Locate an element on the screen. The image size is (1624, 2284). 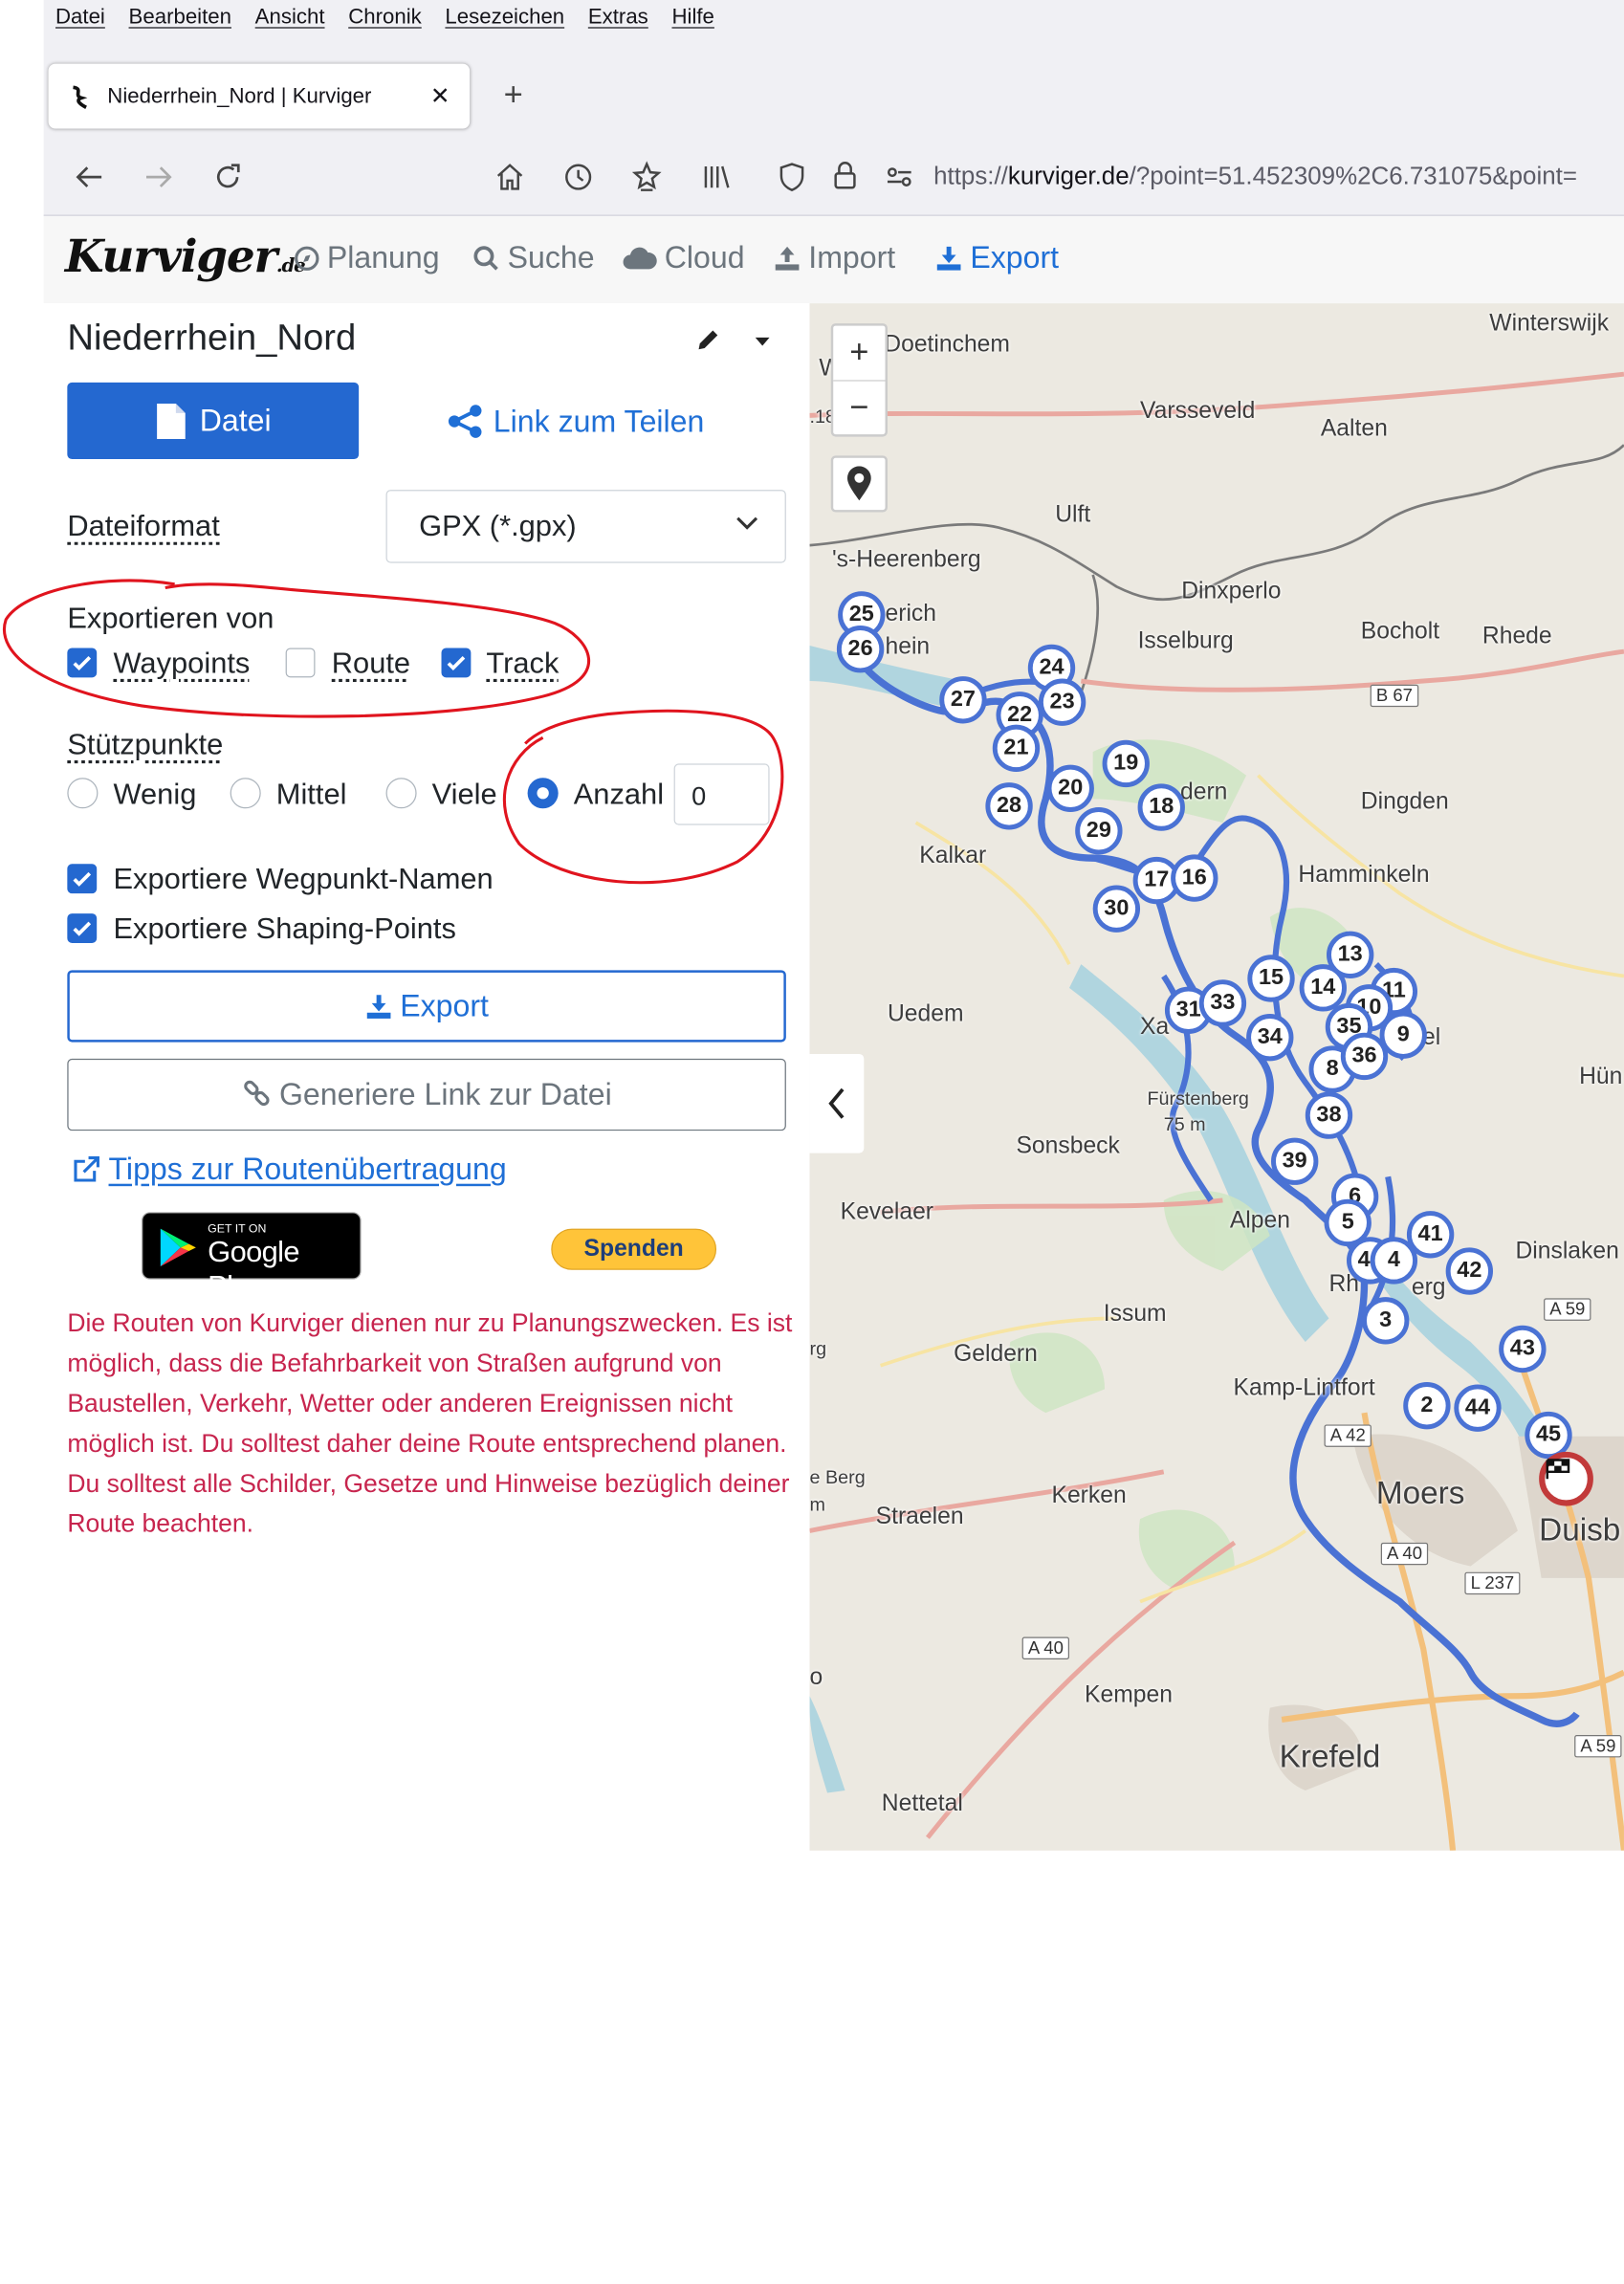
menu-ansicht: Ansicht is located at coordinates (290, 21).